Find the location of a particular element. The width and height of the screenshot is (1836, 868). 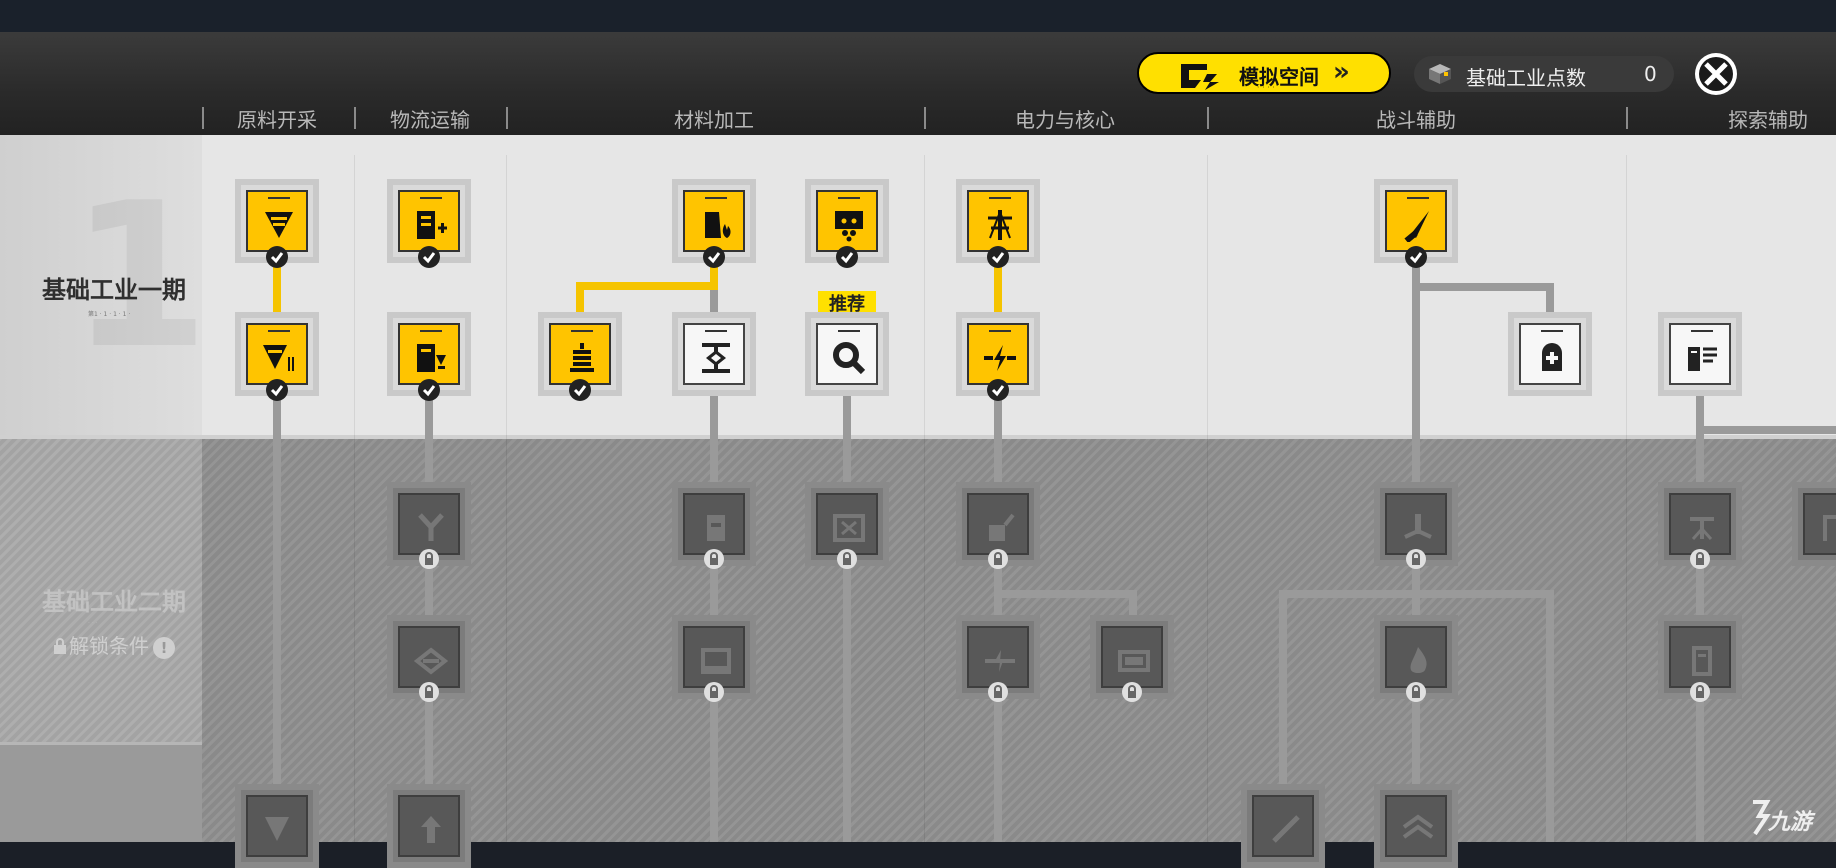

tech-node-locked-flame is located at coordinates (1416, 658).